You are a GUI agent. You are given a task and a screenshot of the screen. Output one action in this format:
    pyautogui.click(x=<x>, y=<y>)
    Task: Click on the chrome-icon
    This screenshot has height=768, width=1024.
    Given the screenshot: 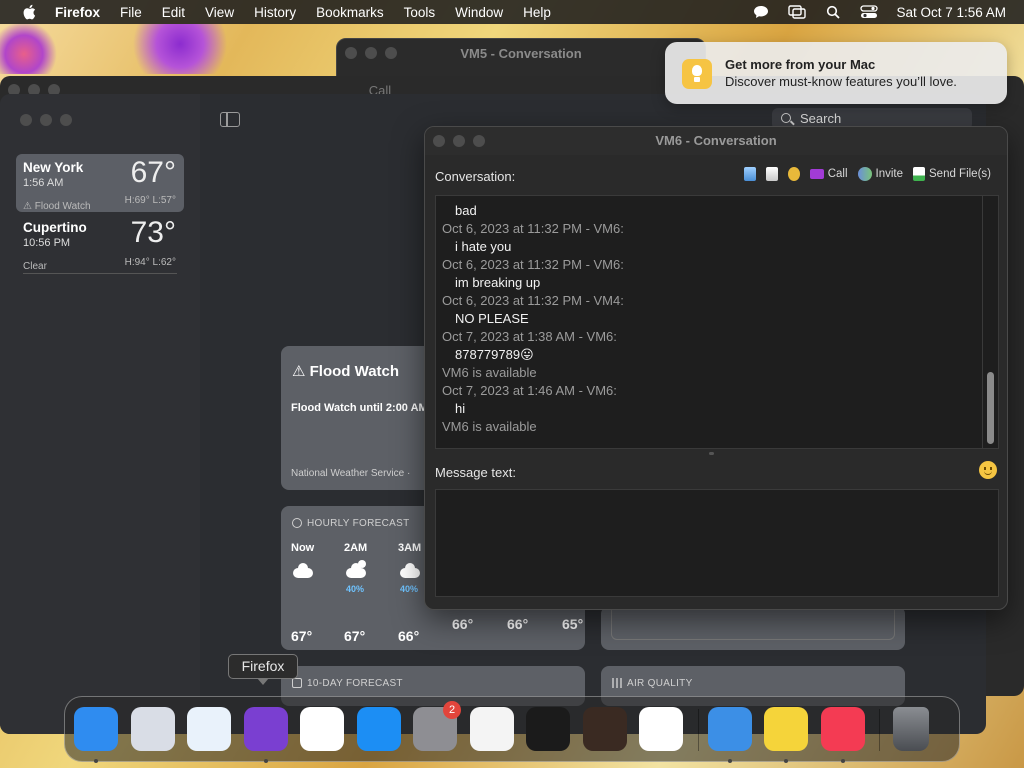 What is the action you would take?
    pyautogui.click(x=322, y=729)
    